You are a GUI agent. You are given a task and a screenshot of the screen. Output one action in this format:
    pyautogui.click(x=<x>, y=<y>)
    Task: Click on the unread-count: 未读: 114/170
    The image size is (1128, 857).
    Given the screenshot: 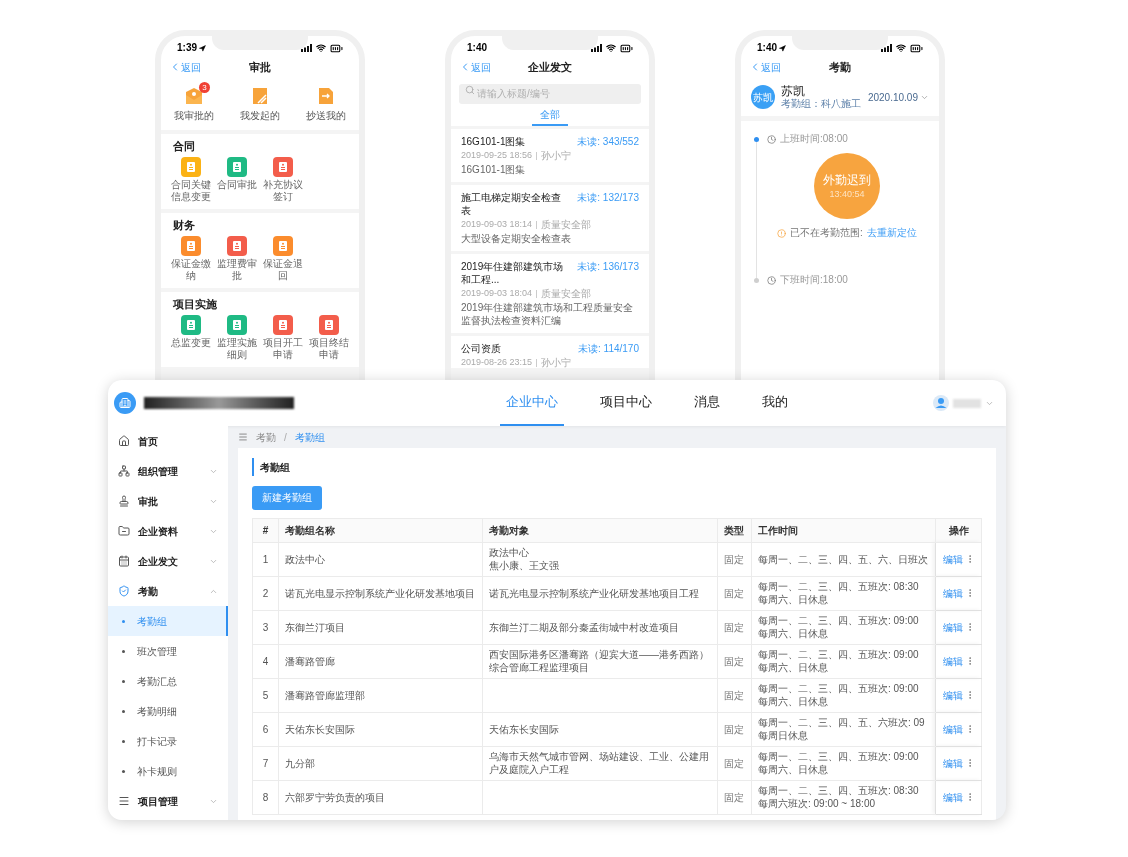 What is the action you would take?
    pyautogui.click(x=608, y=348)
    